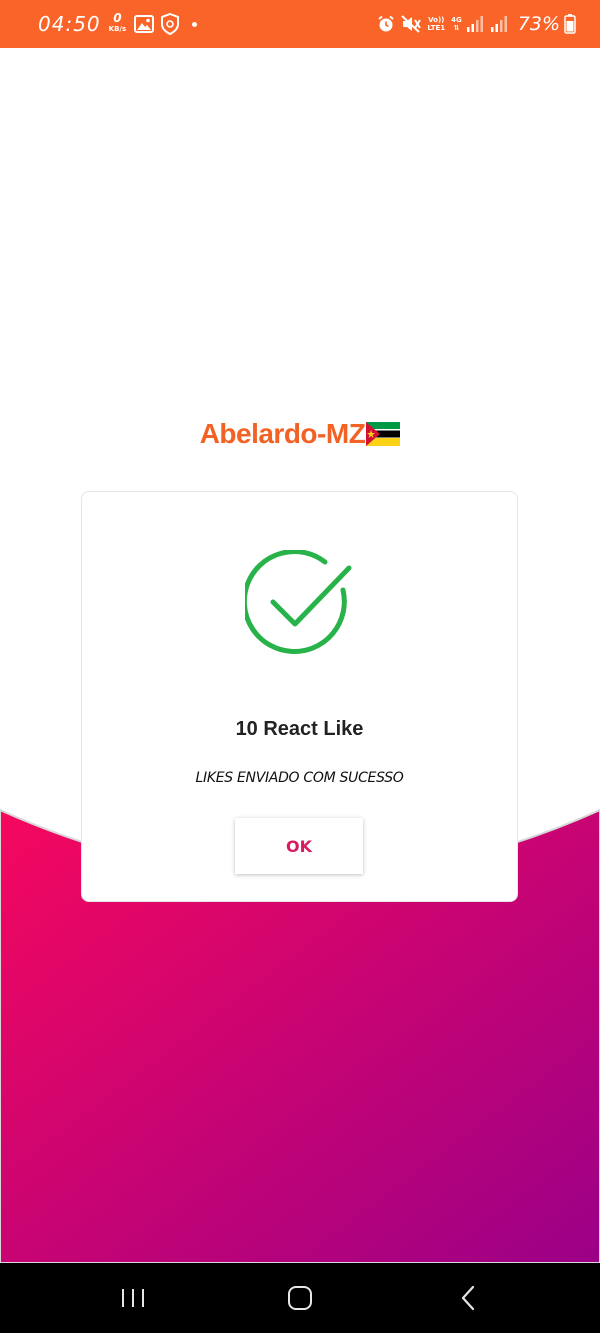 The width and height of the screenshot is (600, 1333). What do you see at coordinates (456, 28) in the screenshot?
I see `data-arrows-icon: ⇅` at bounding box center [456, 28].